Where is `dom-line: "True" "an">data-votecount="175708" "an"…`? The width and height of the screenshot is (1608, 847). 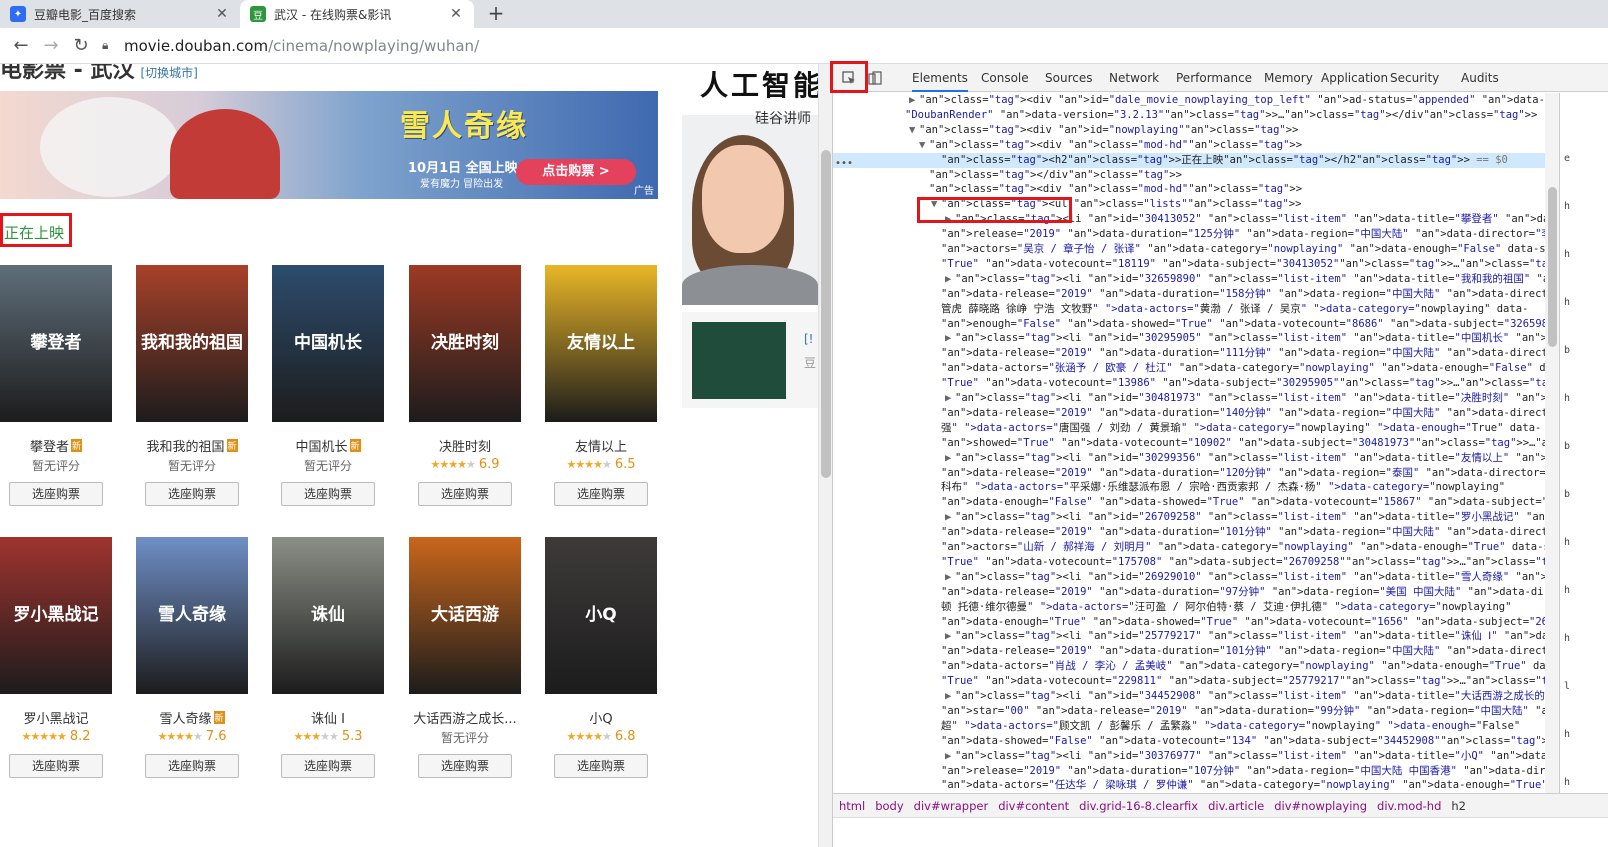 dom-line: "True" "an">data-votecount="175708" "an"… is located at coordinates (1189, 562).